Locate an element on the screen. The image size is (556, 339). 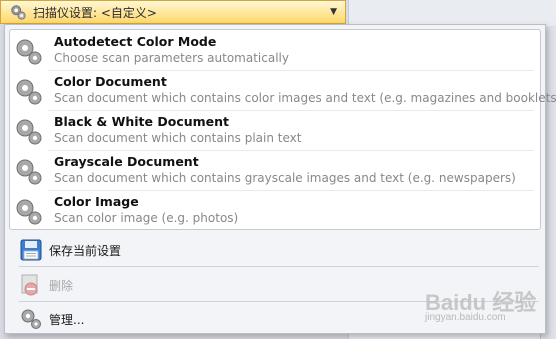
mode-title: Autodetect Color Mode is located at coordinates (135, 41).